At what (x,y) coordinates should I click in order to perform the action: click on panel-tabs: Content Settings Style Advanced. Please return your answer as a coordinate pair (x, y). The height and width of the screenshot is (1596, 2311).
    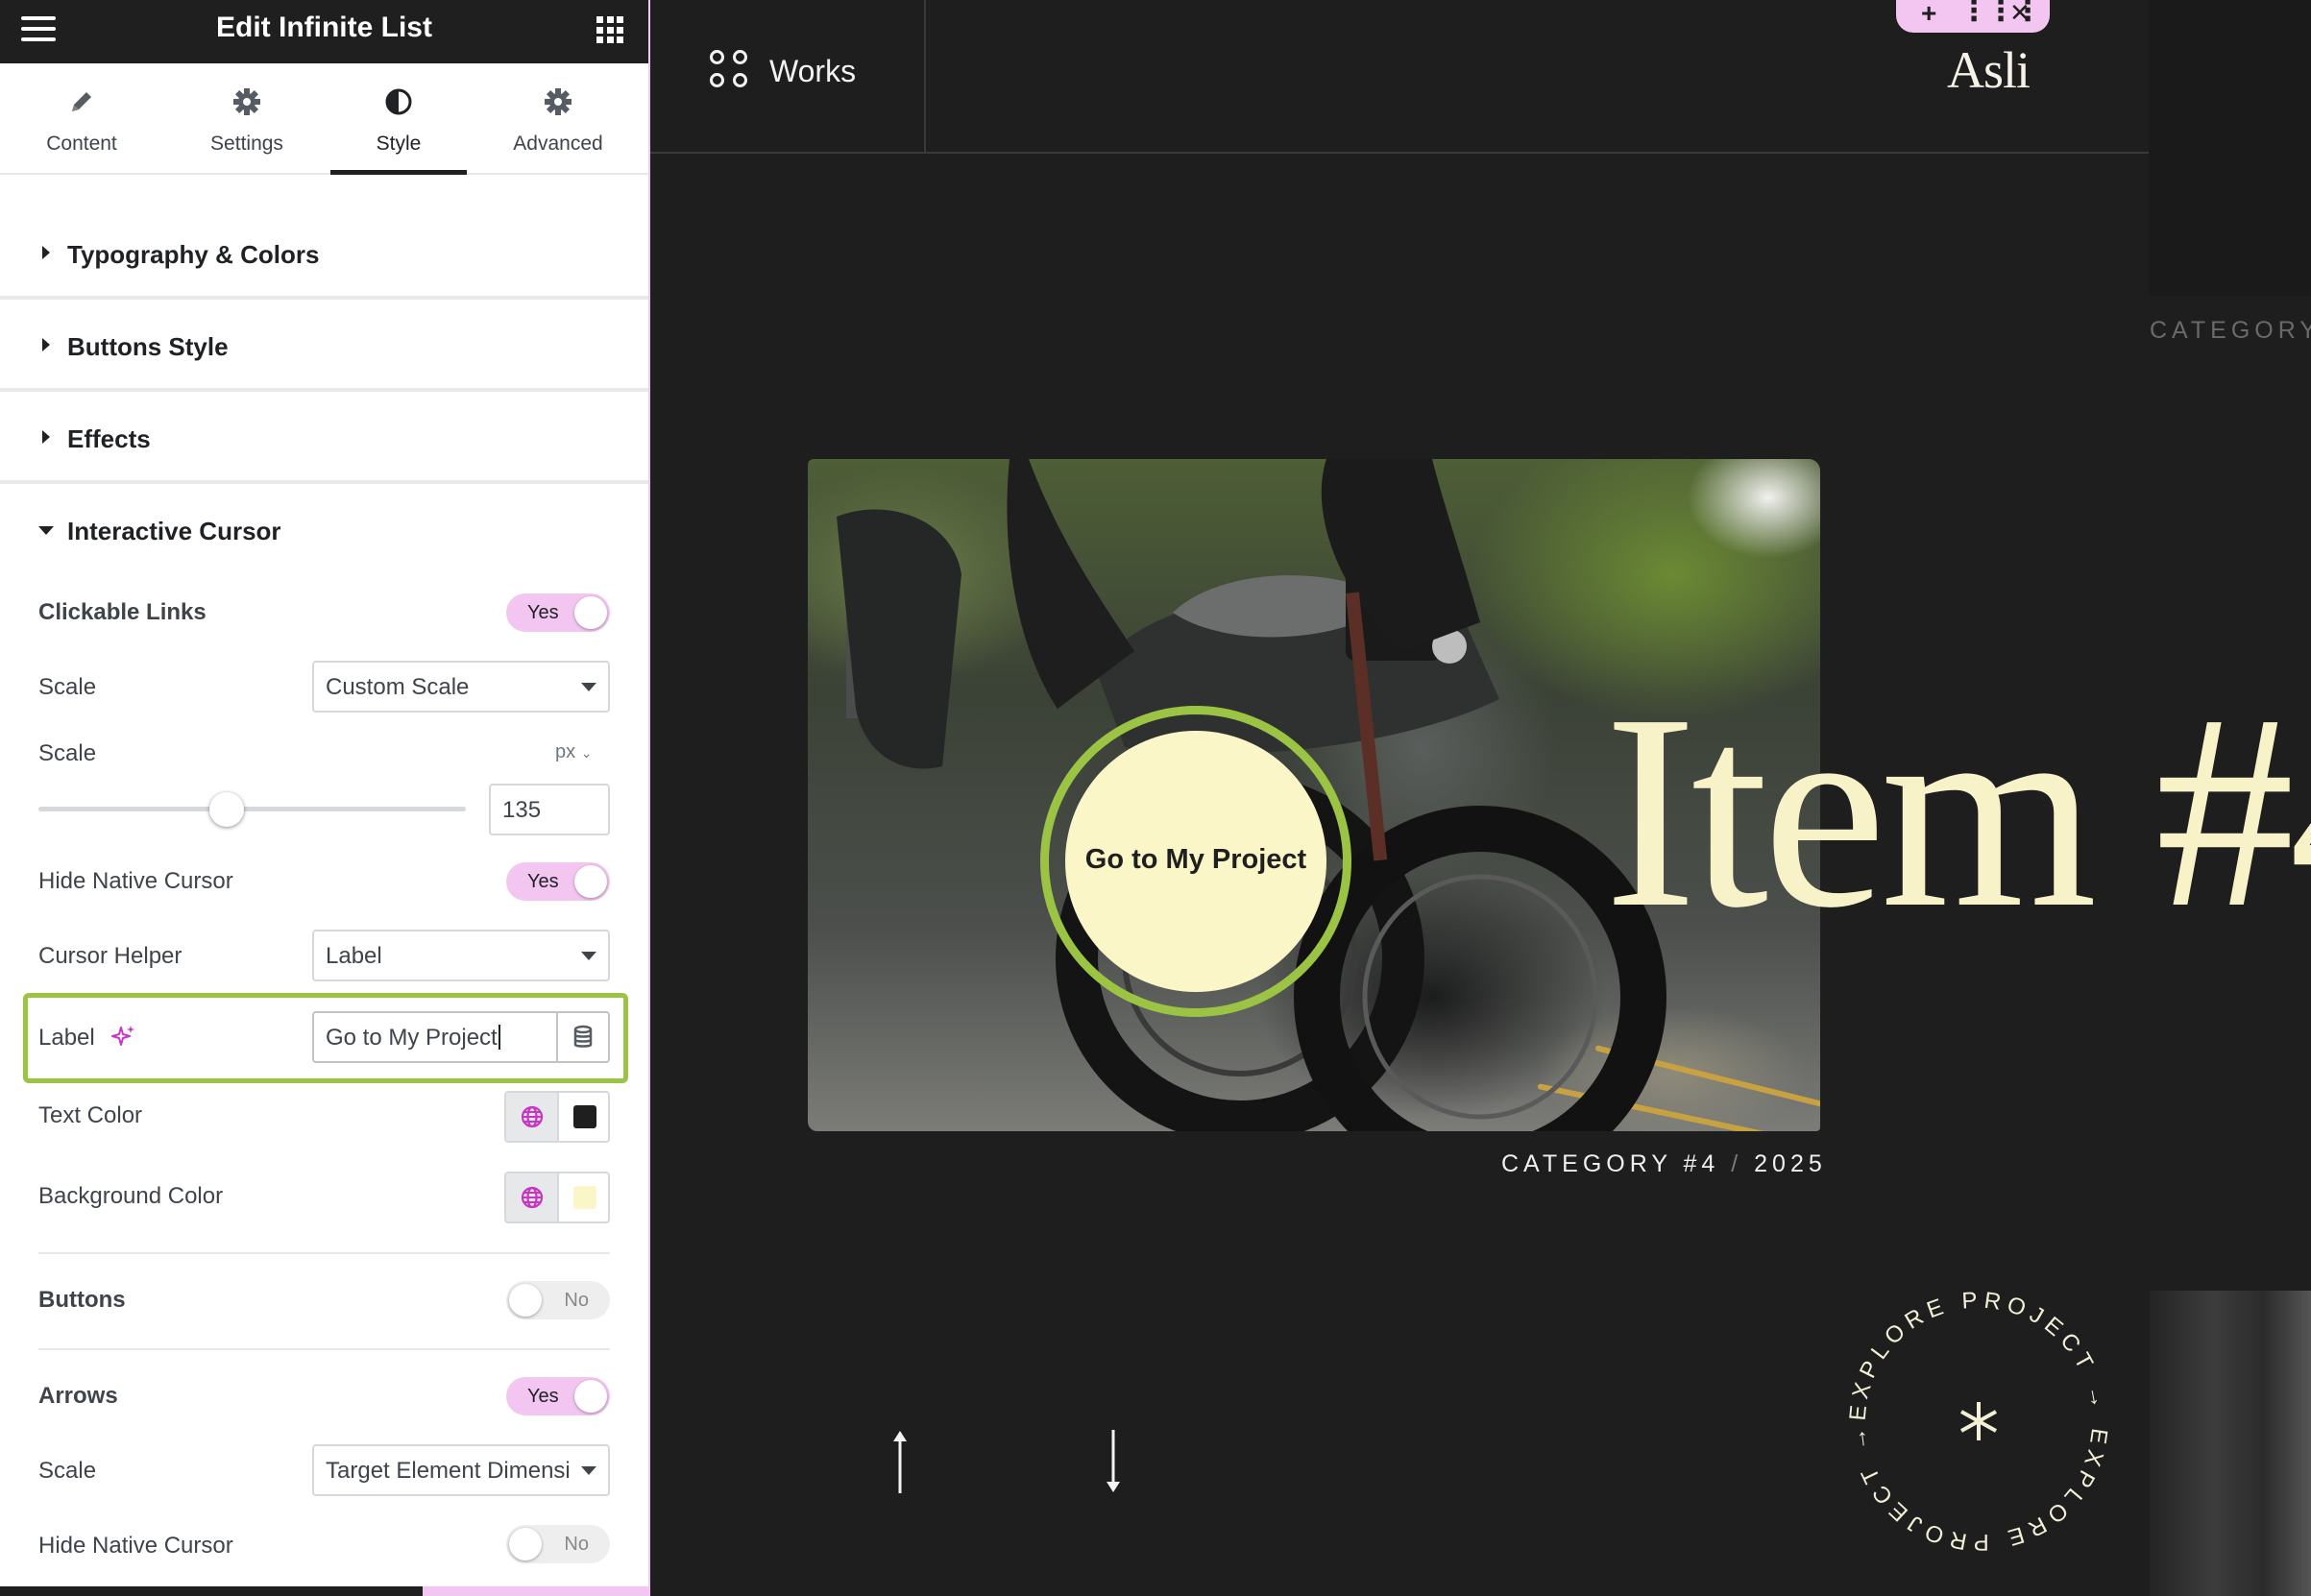
    Looking at the image, I should click on (324, 119).